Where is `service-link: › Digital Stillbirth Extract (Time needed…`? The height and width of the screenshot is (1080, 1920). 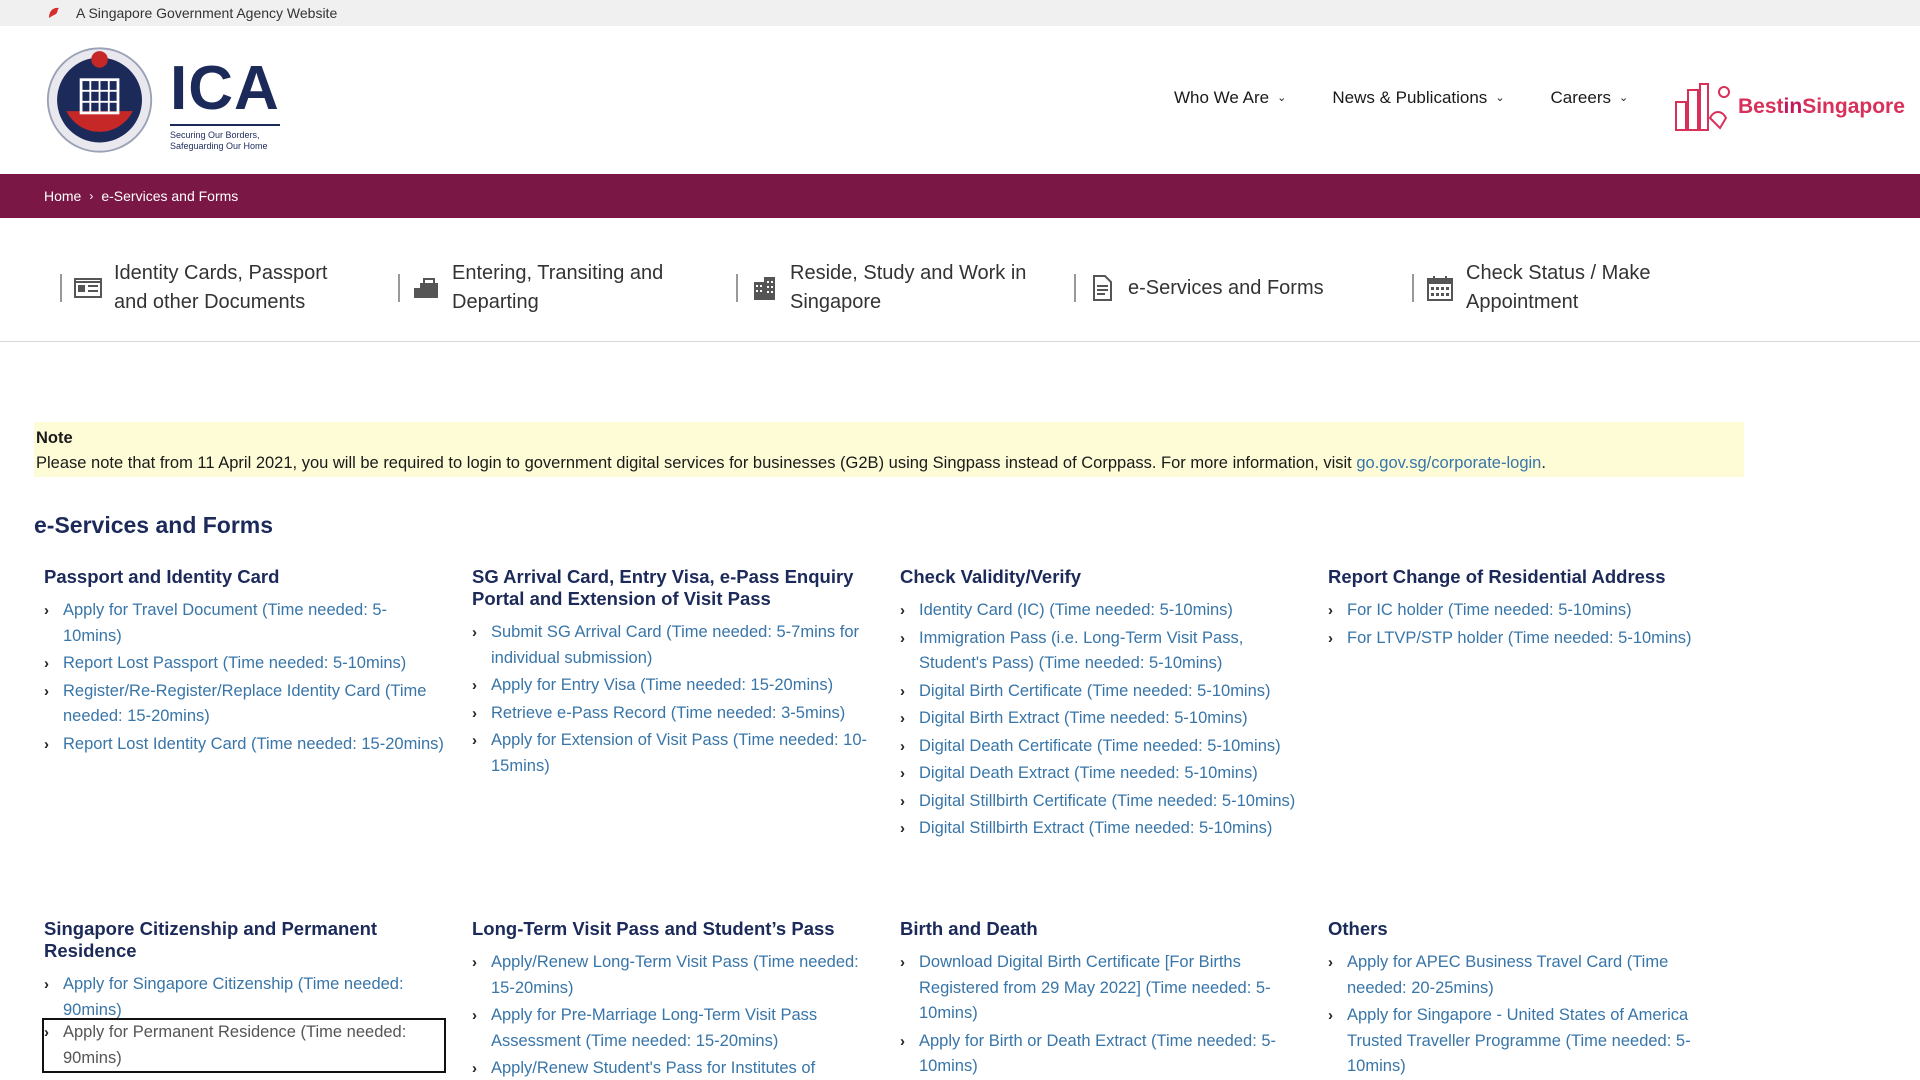 service-link: › Digital Stillbirth Extract (Time needed… is located at coordinates (1105, 829).